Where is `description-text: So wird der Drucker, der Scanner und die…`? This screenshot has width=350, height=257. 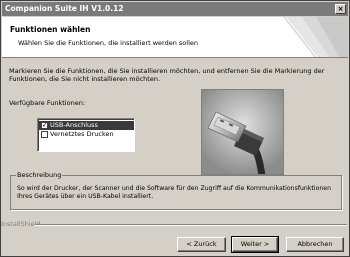
description-text: So wird der Drucker, der Scanner und die… is located at coordinates (174, 192).